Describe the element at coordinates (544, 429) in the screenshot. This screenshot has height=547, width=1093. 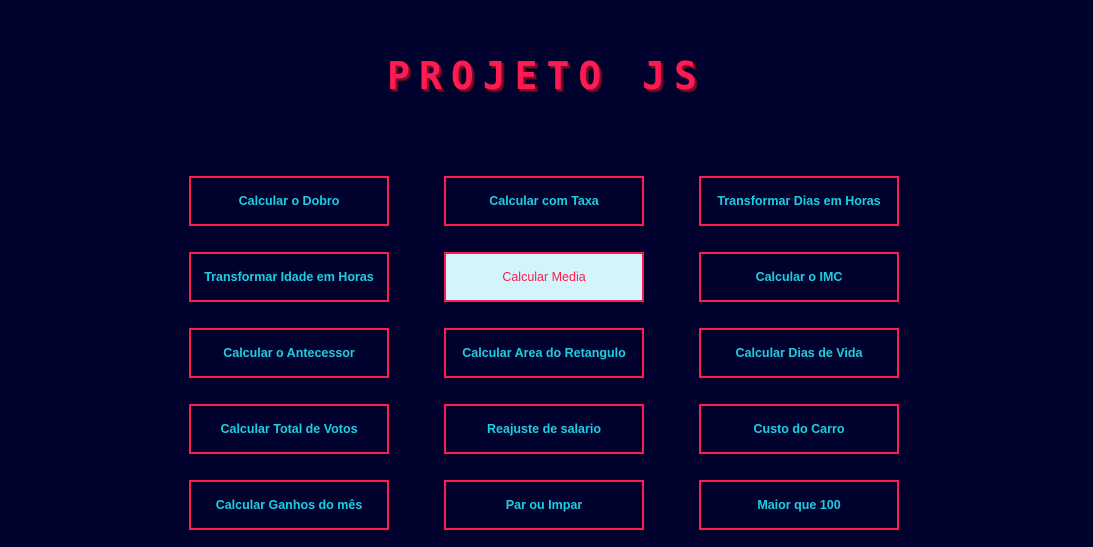
I see `reajuste-salario-button: Reajuste de salario` at that location.